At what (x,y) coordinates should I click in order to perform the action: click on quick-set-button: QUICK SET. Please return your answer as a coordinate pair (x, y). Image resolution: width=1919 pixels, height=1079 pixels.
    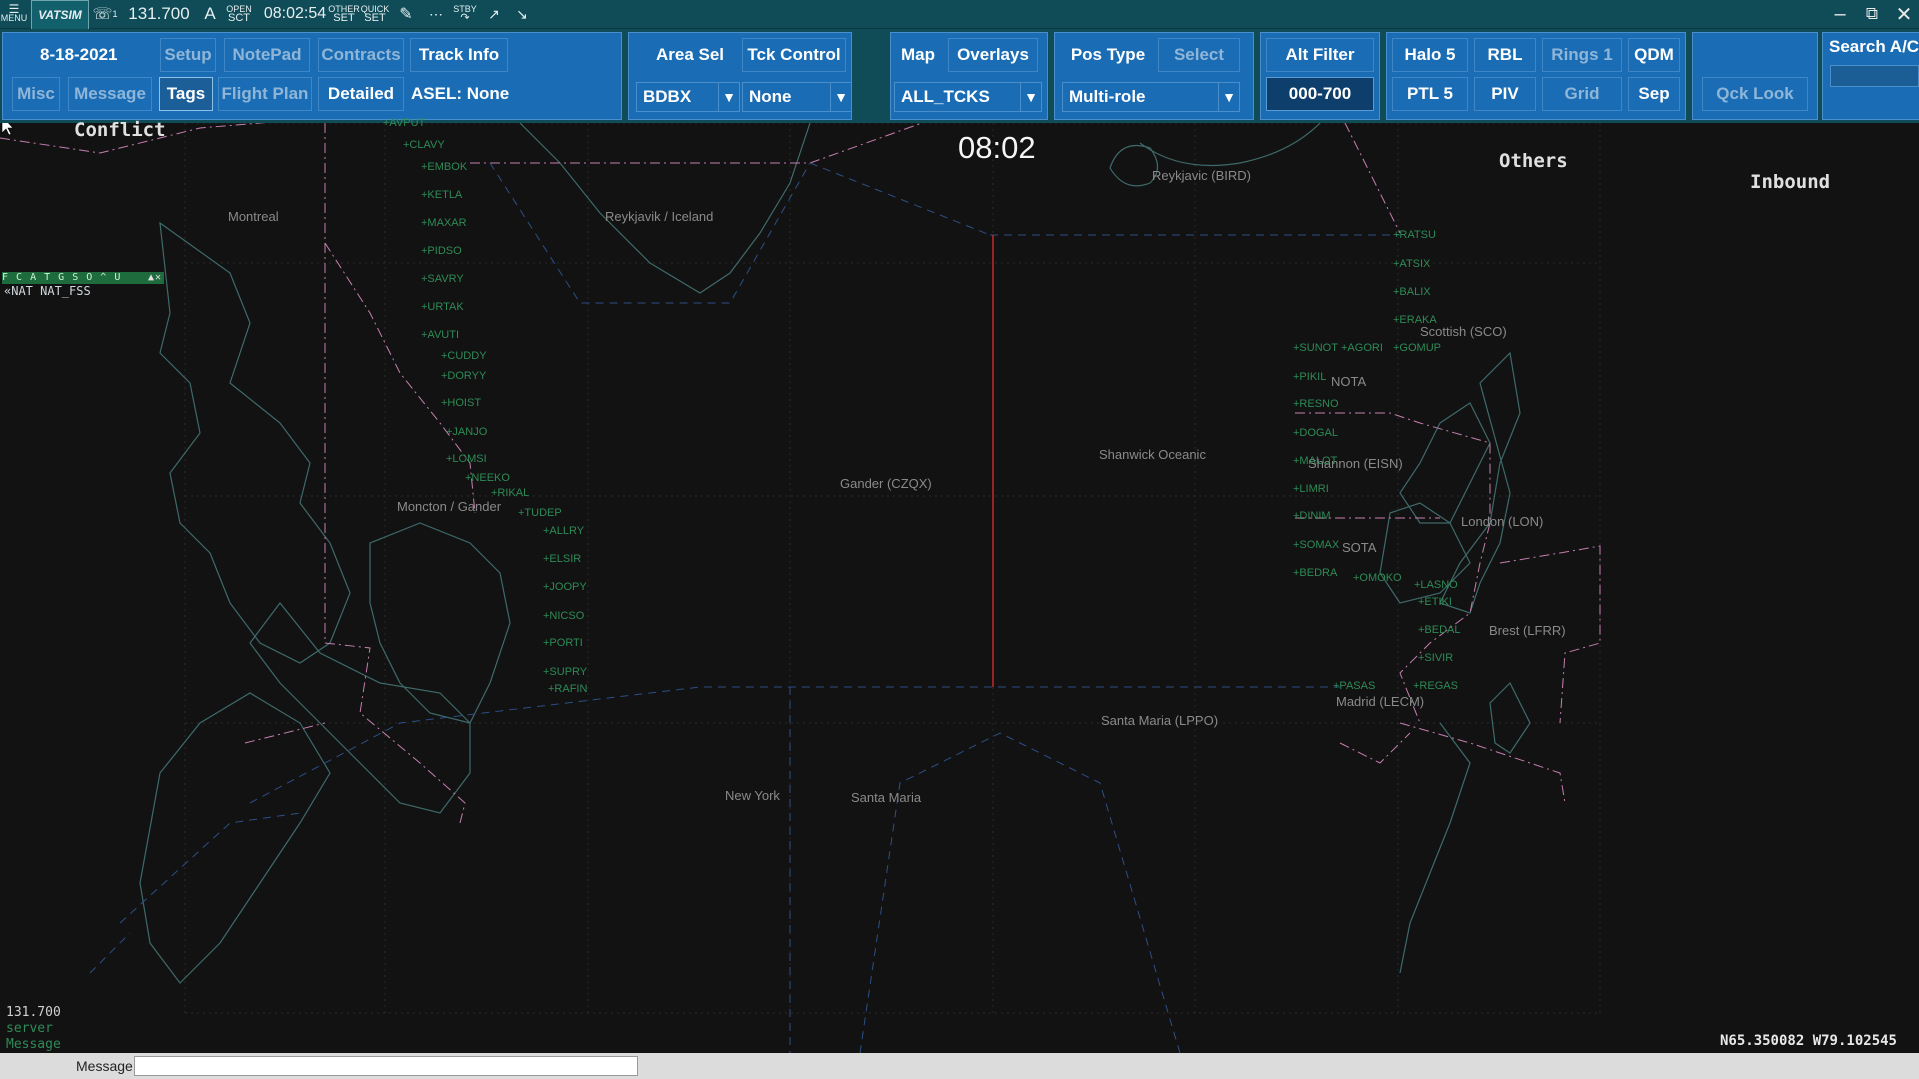
    Looking at the image, I should click on (375, 14).